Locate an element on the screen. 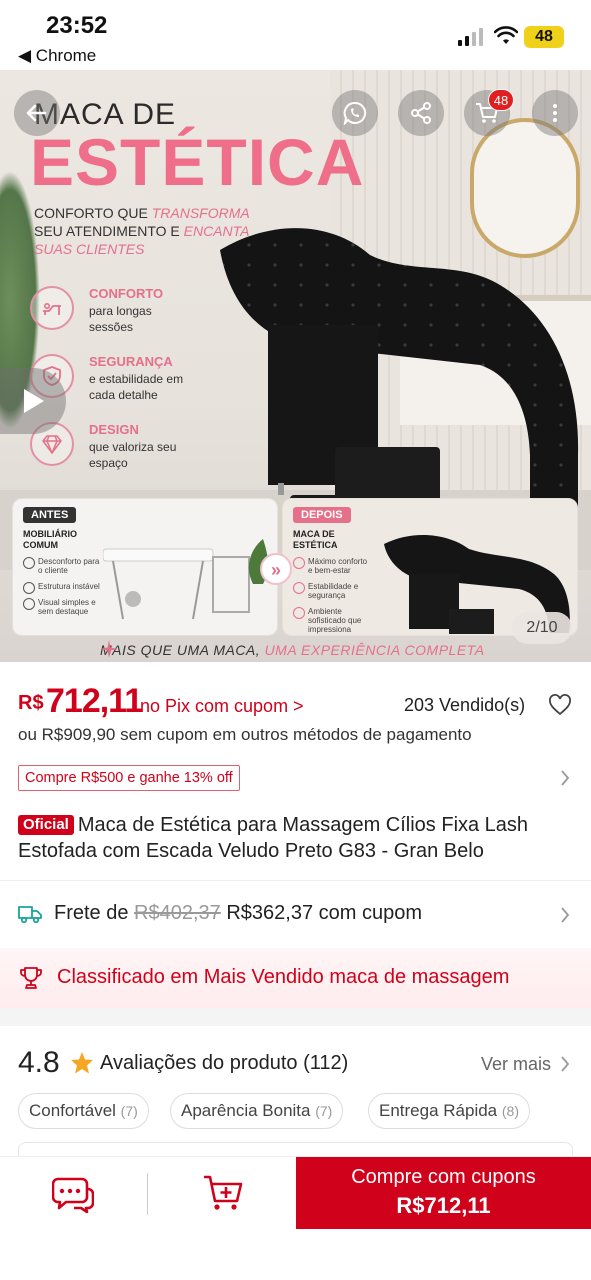  before-heading: MOBILIÁRIO COMUM is located at coordinates (50, 539).